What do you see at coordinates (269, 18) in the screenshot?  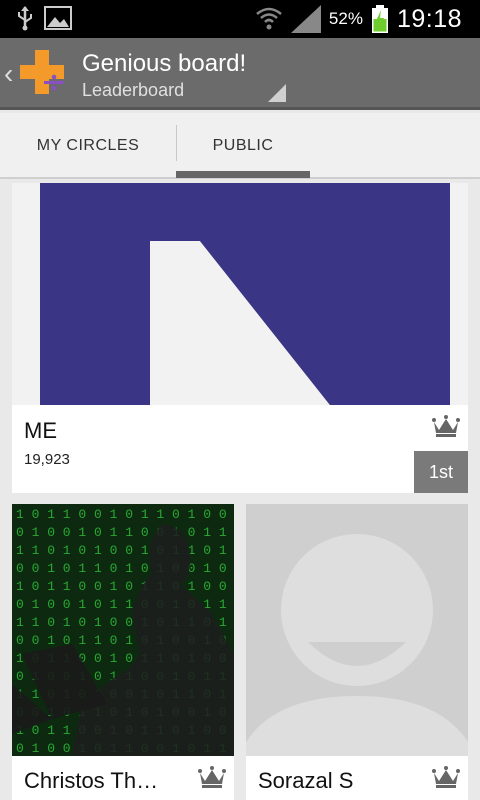 I see `wifi-icon` at bounding box center [269, 18].